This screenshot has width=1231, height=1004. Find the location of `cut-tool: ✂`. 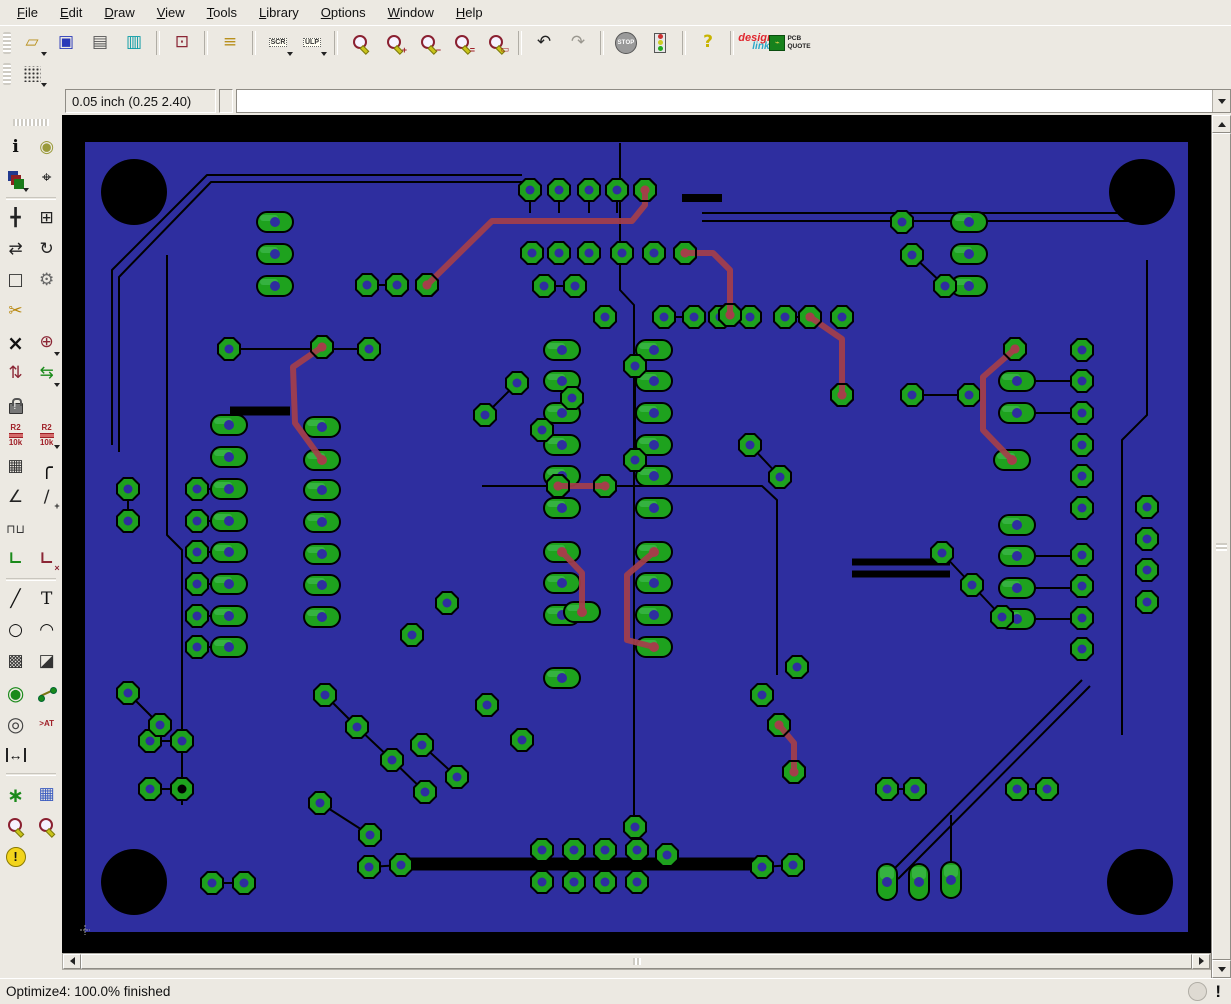

cut-tool: ✂ is located at coordinates (16, 312).